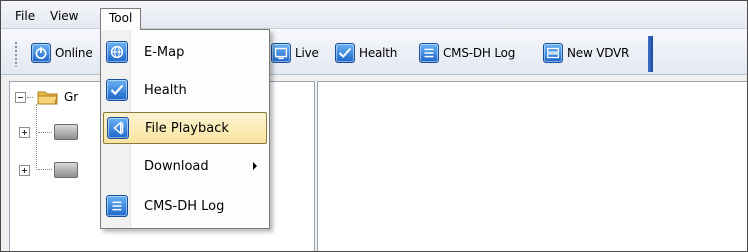  I want to click on toolbar-new-vdvr-label: New VDVR, so click(598, 53).